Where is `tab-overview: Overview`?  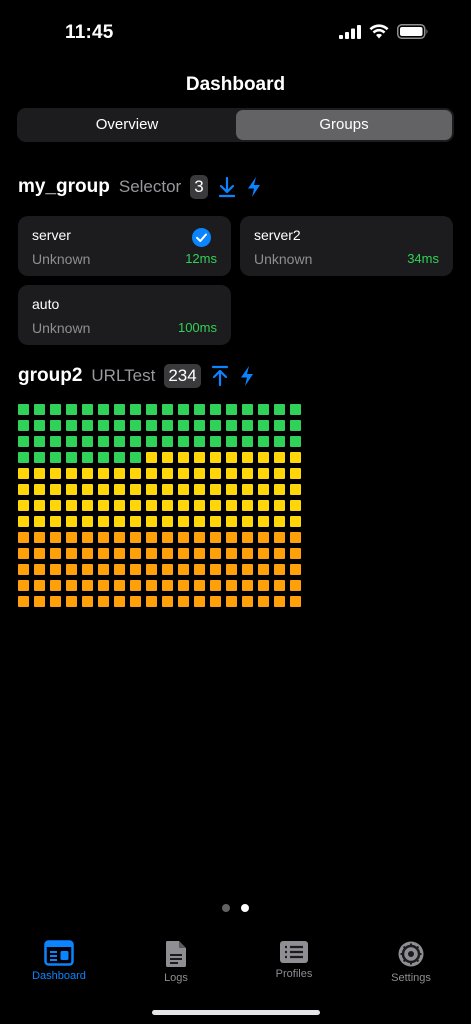
tab-overview: Overview is located at coordinates (127, 125).